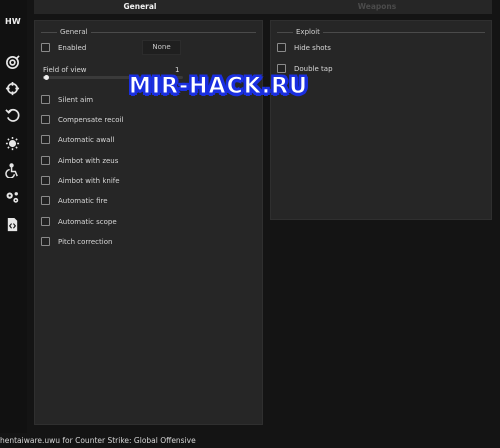 The height and width of the screenshot is (448, 500). I want to click on silent-aim-label: Silent aim, so click(76, 99).